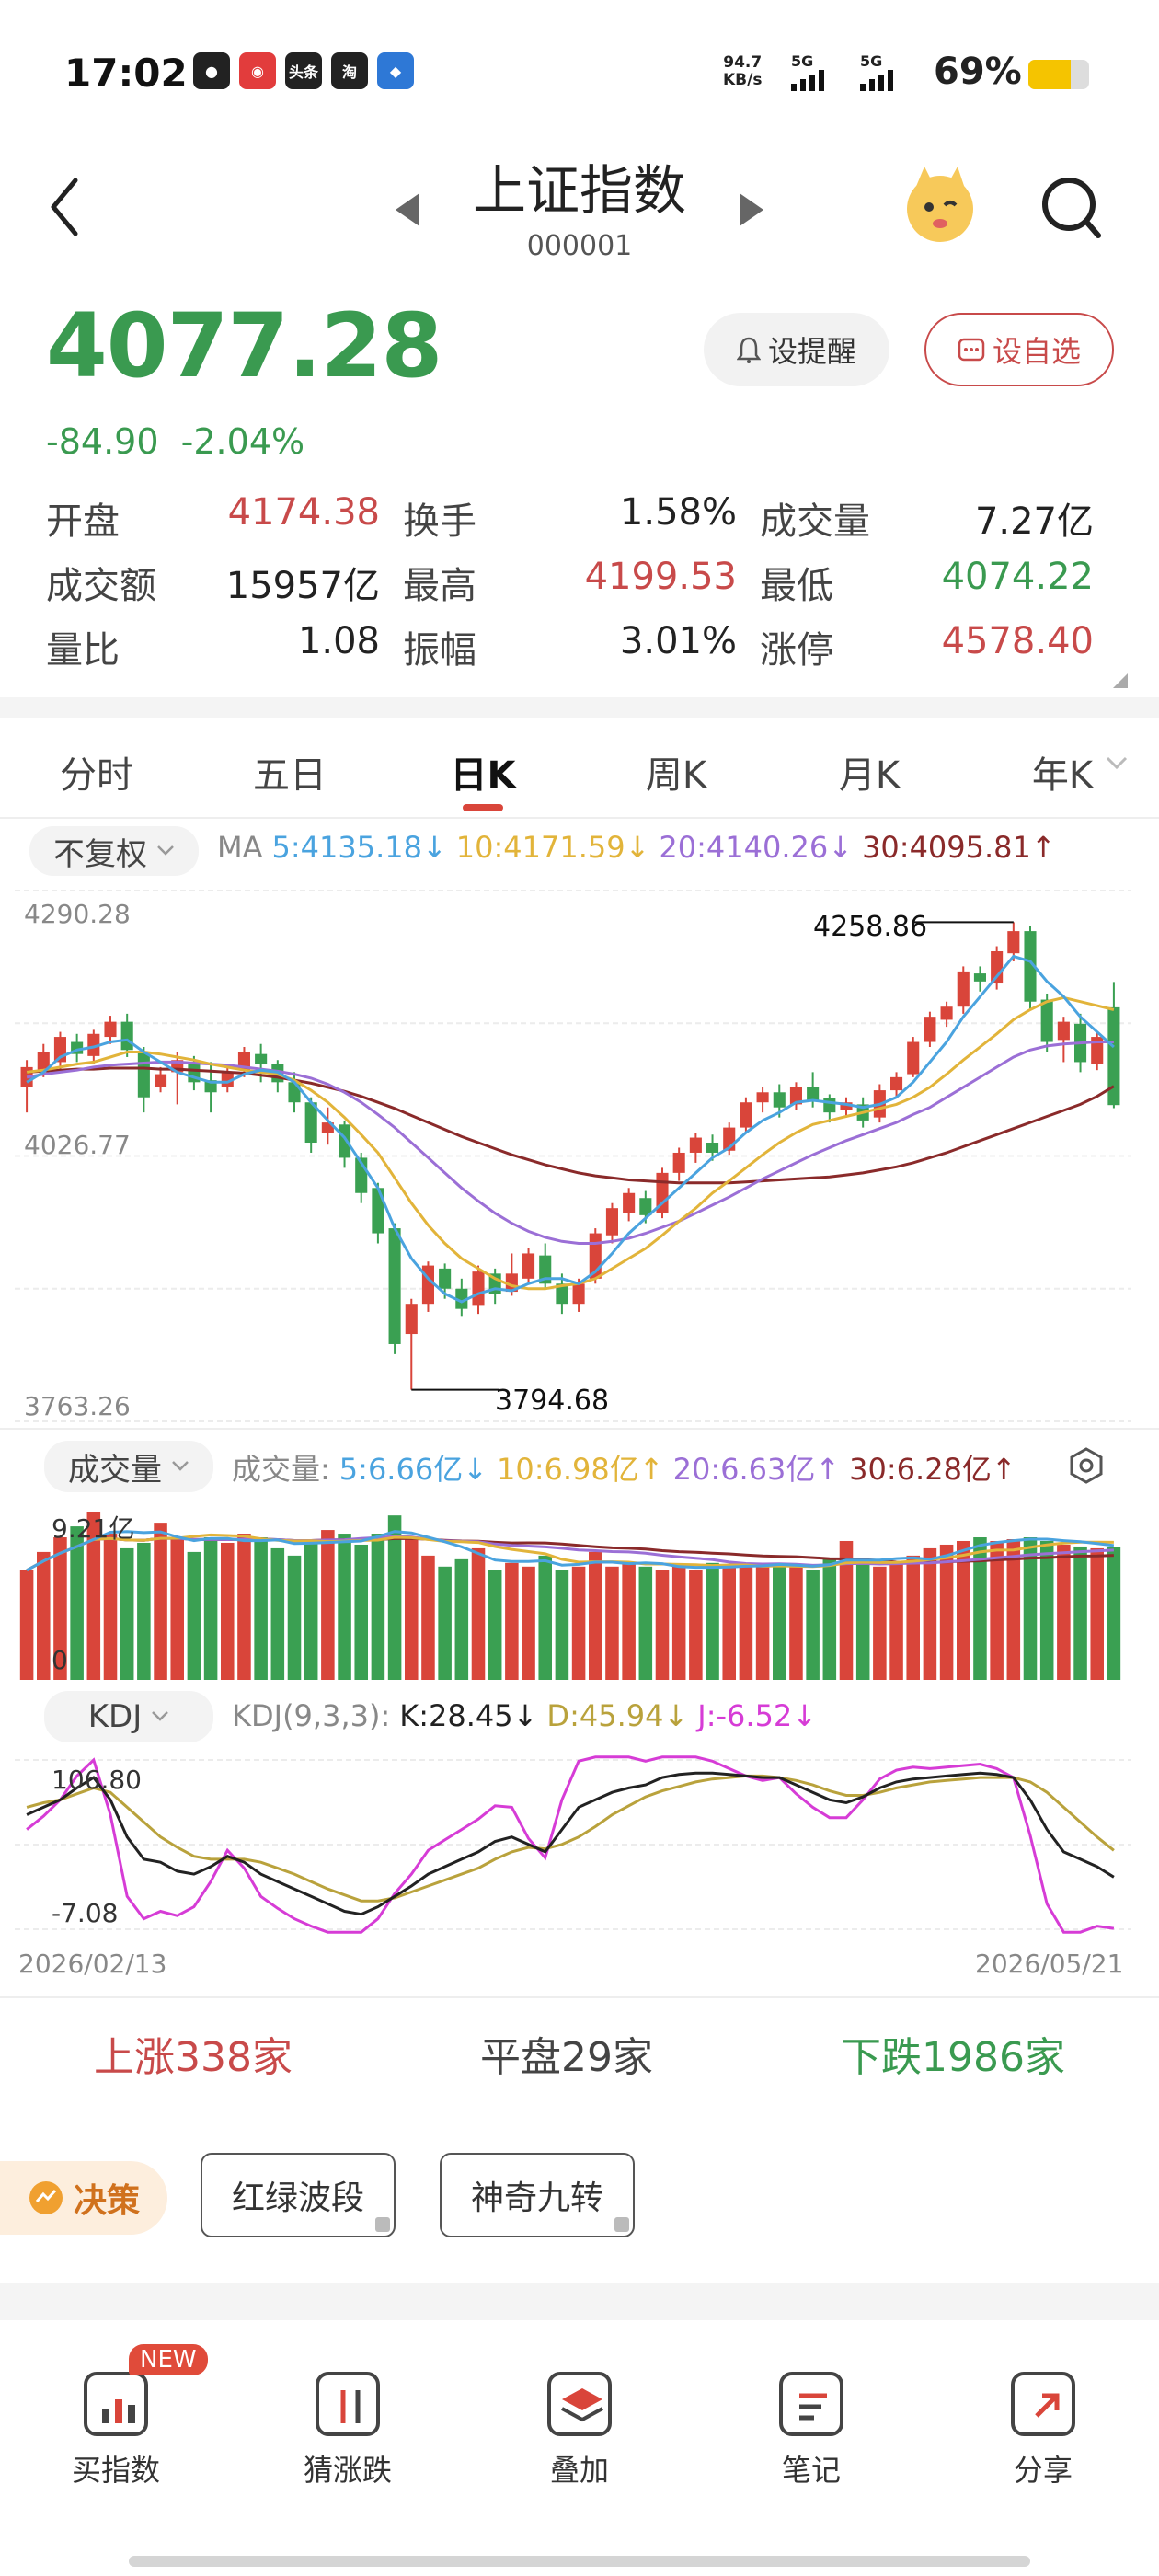  I want to click on home-indicator, so click(579, 2561).